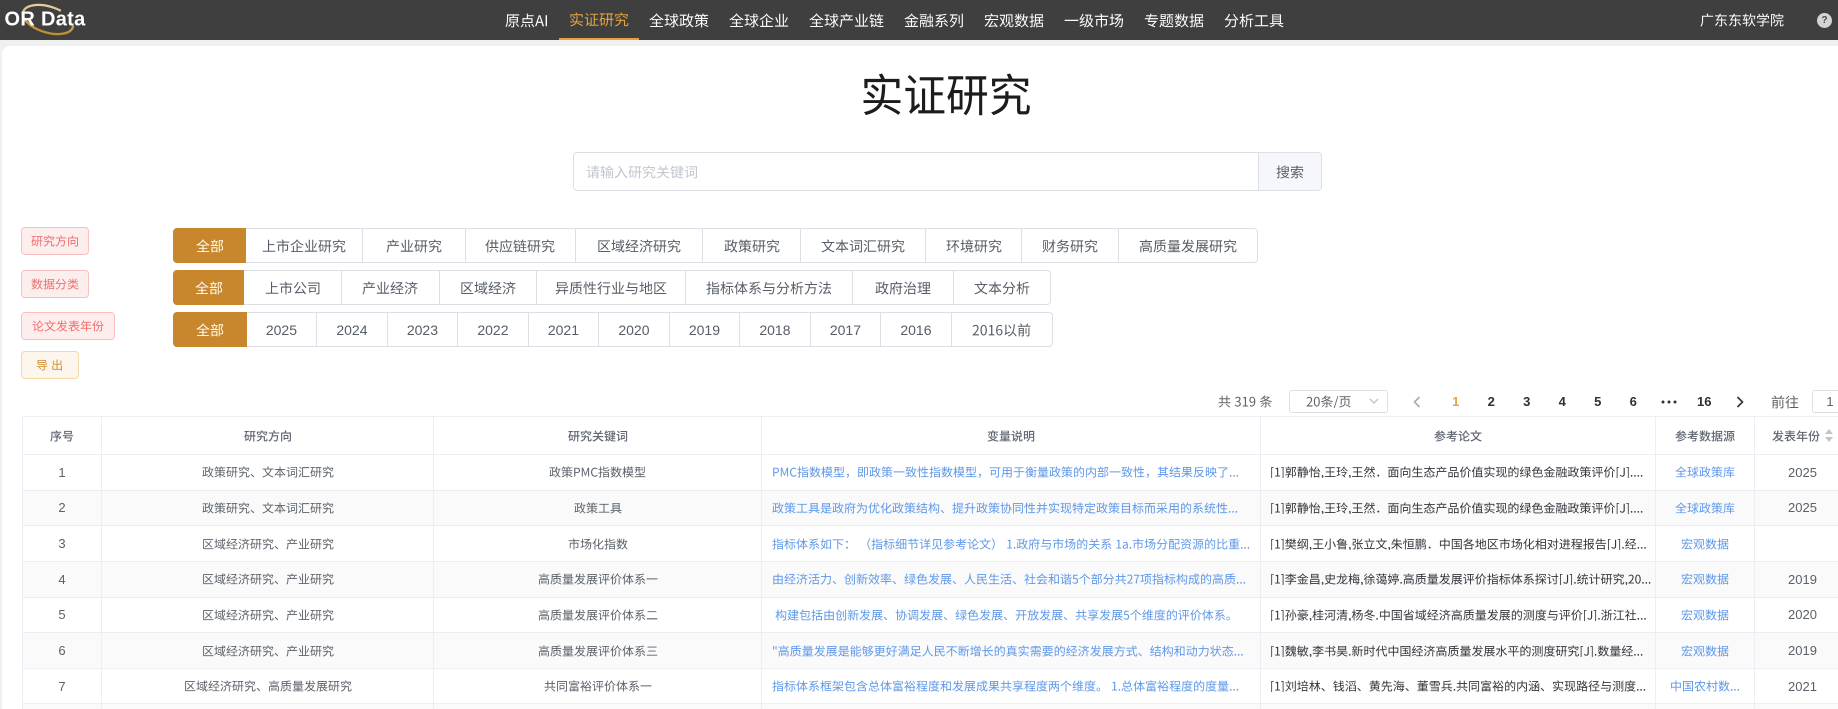 The image size is (1838, 709). I want to click on svg-text: OR Data, so click(46, 20).